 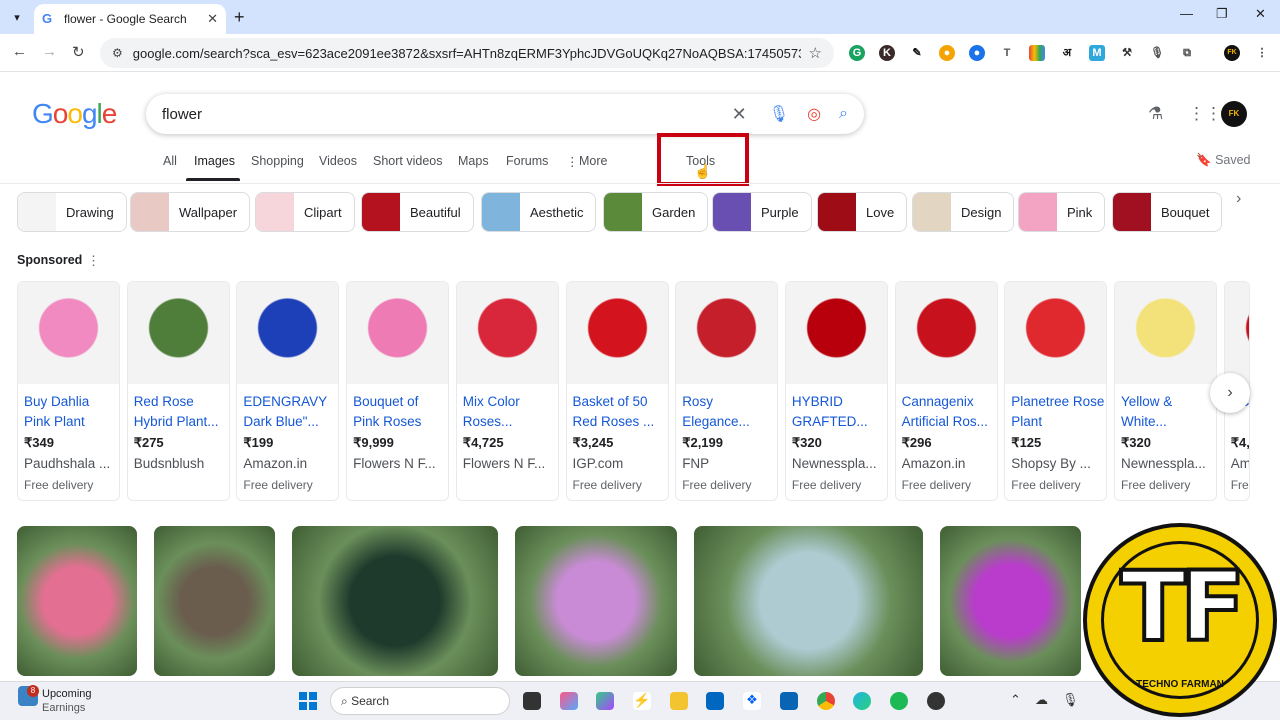 I want to click on outlook-icon, so click(x=789, y=701).